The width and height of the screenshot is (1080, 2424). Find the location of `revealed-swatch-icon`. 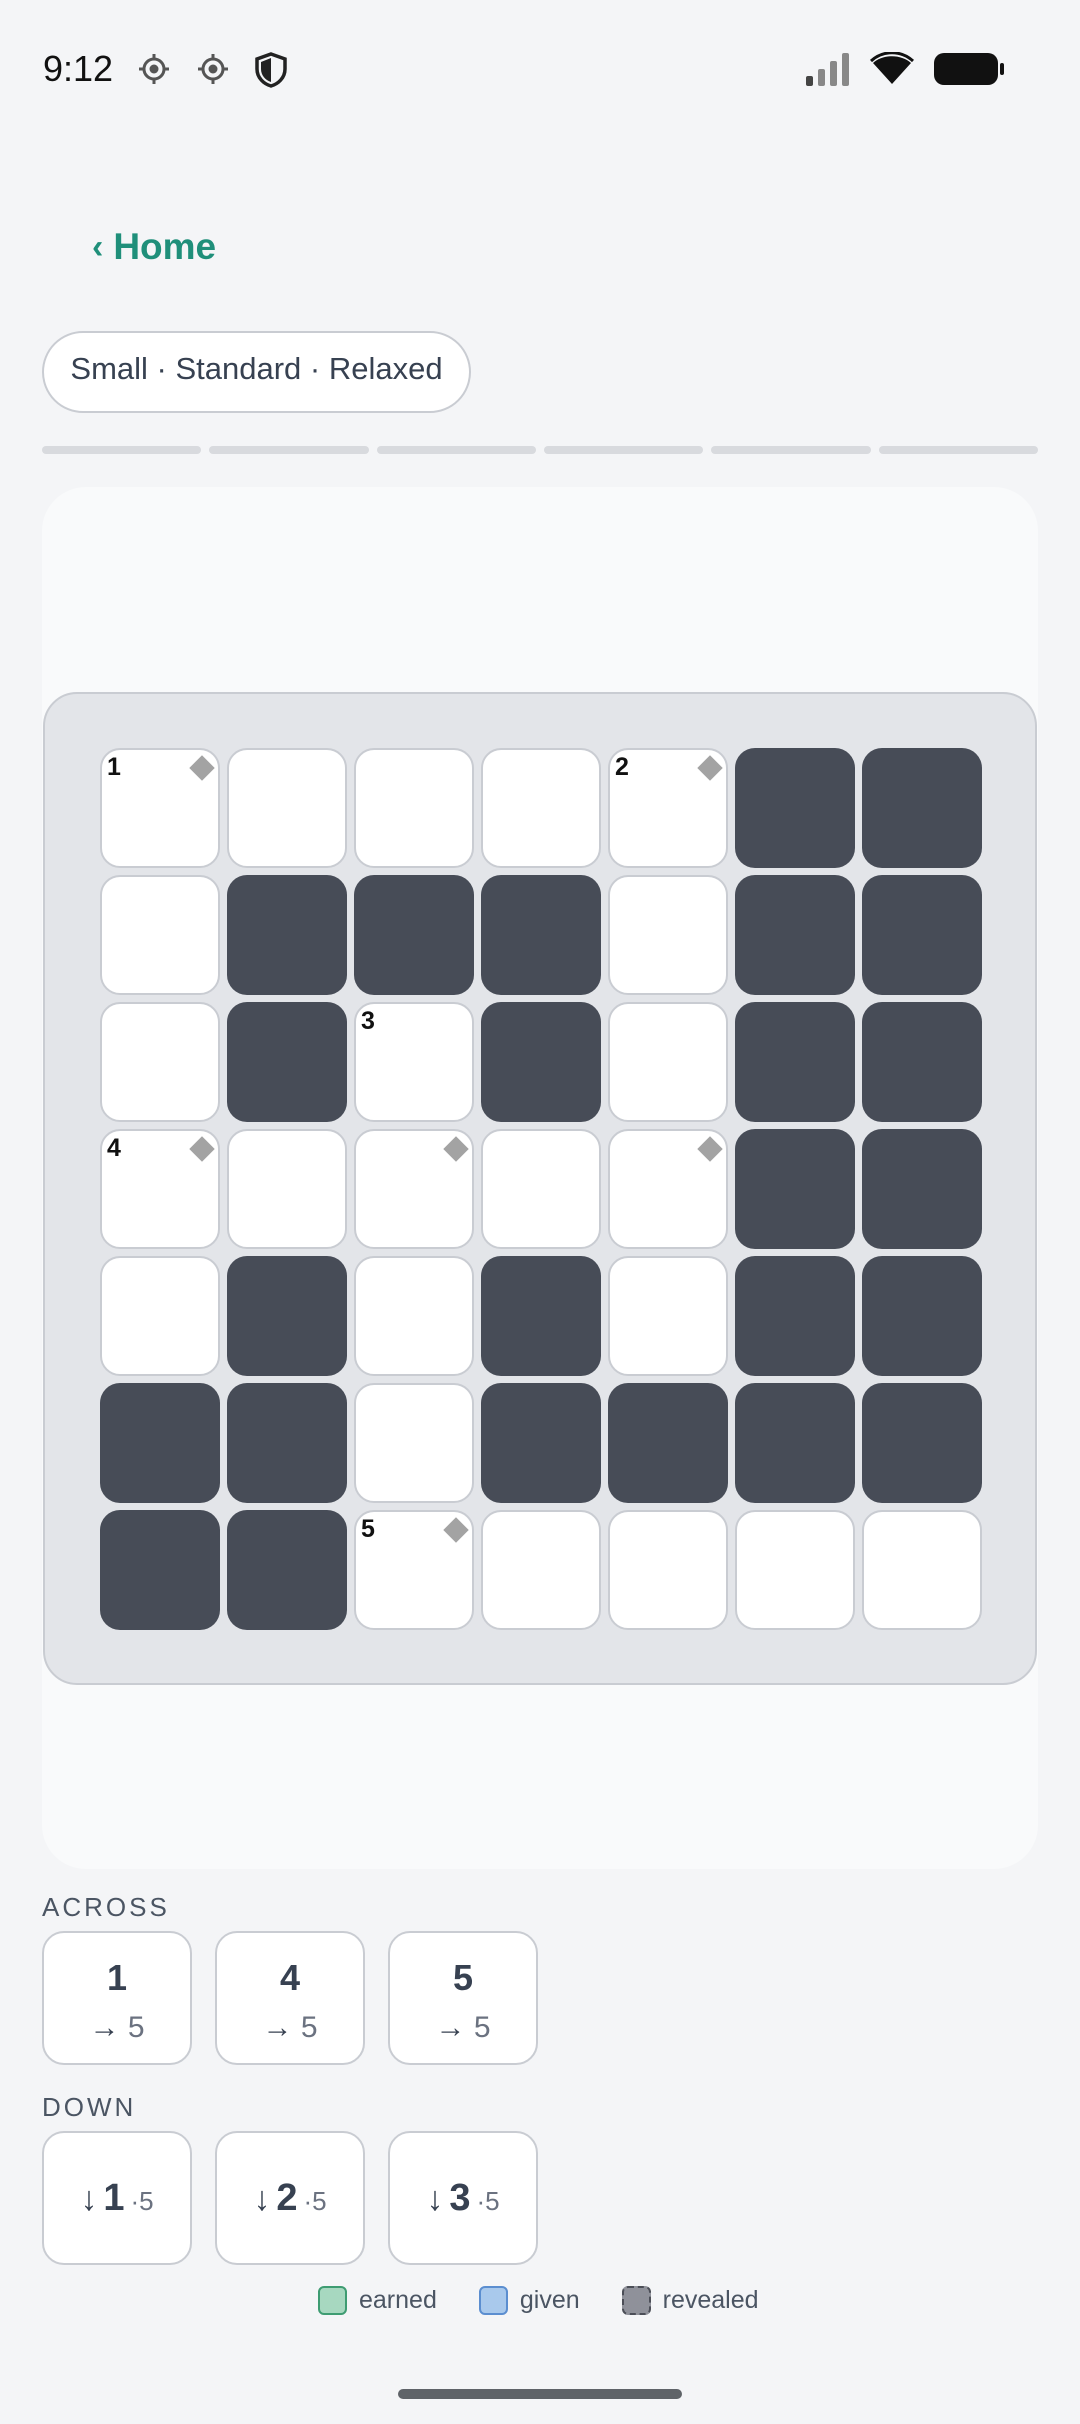

revealed-swatch-icon is located at coordinates (636, 2300).